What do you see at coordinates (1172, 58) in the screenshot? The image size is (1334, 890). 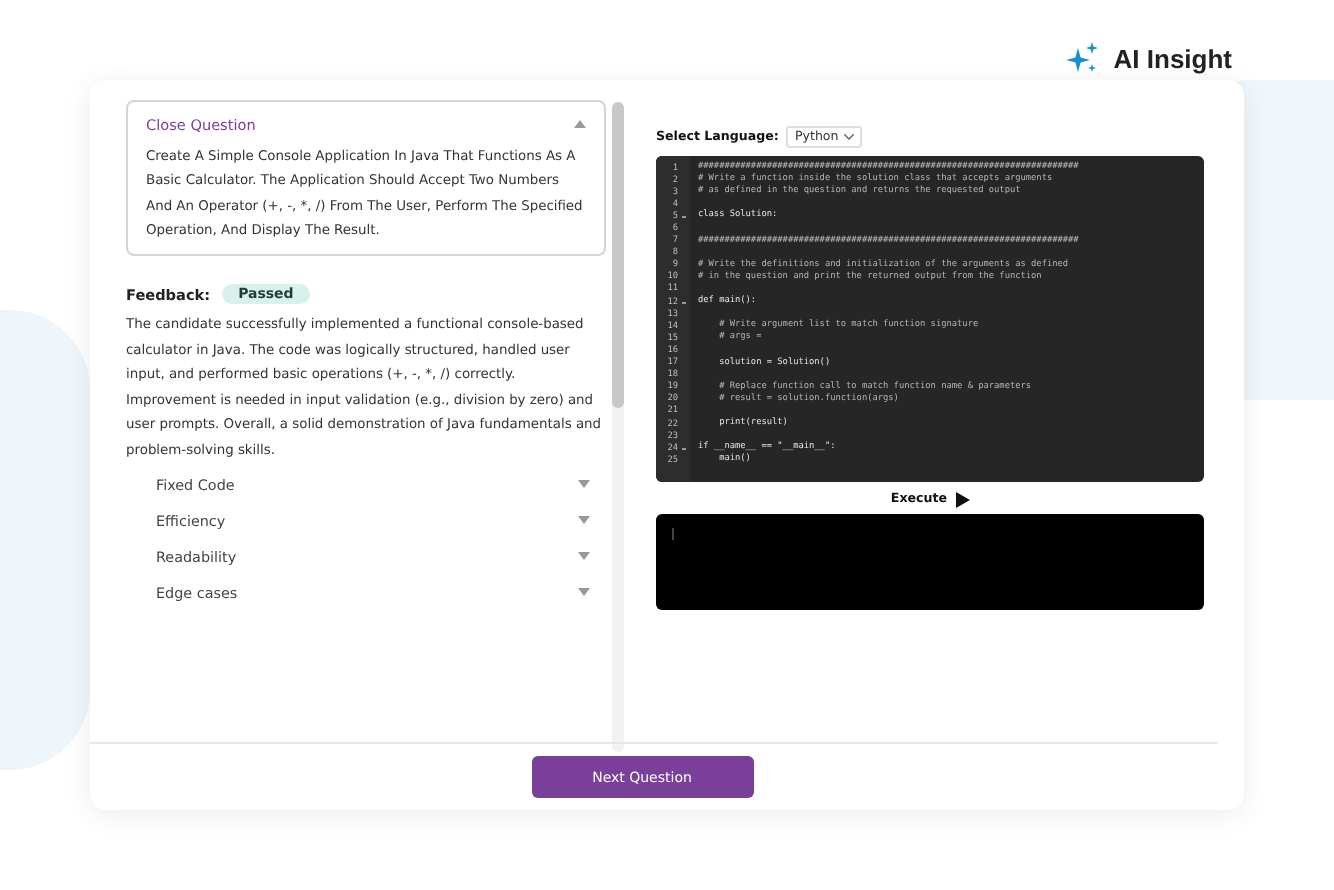 I see `brand-name: AI Insight` at bounding box center [1172, 58].